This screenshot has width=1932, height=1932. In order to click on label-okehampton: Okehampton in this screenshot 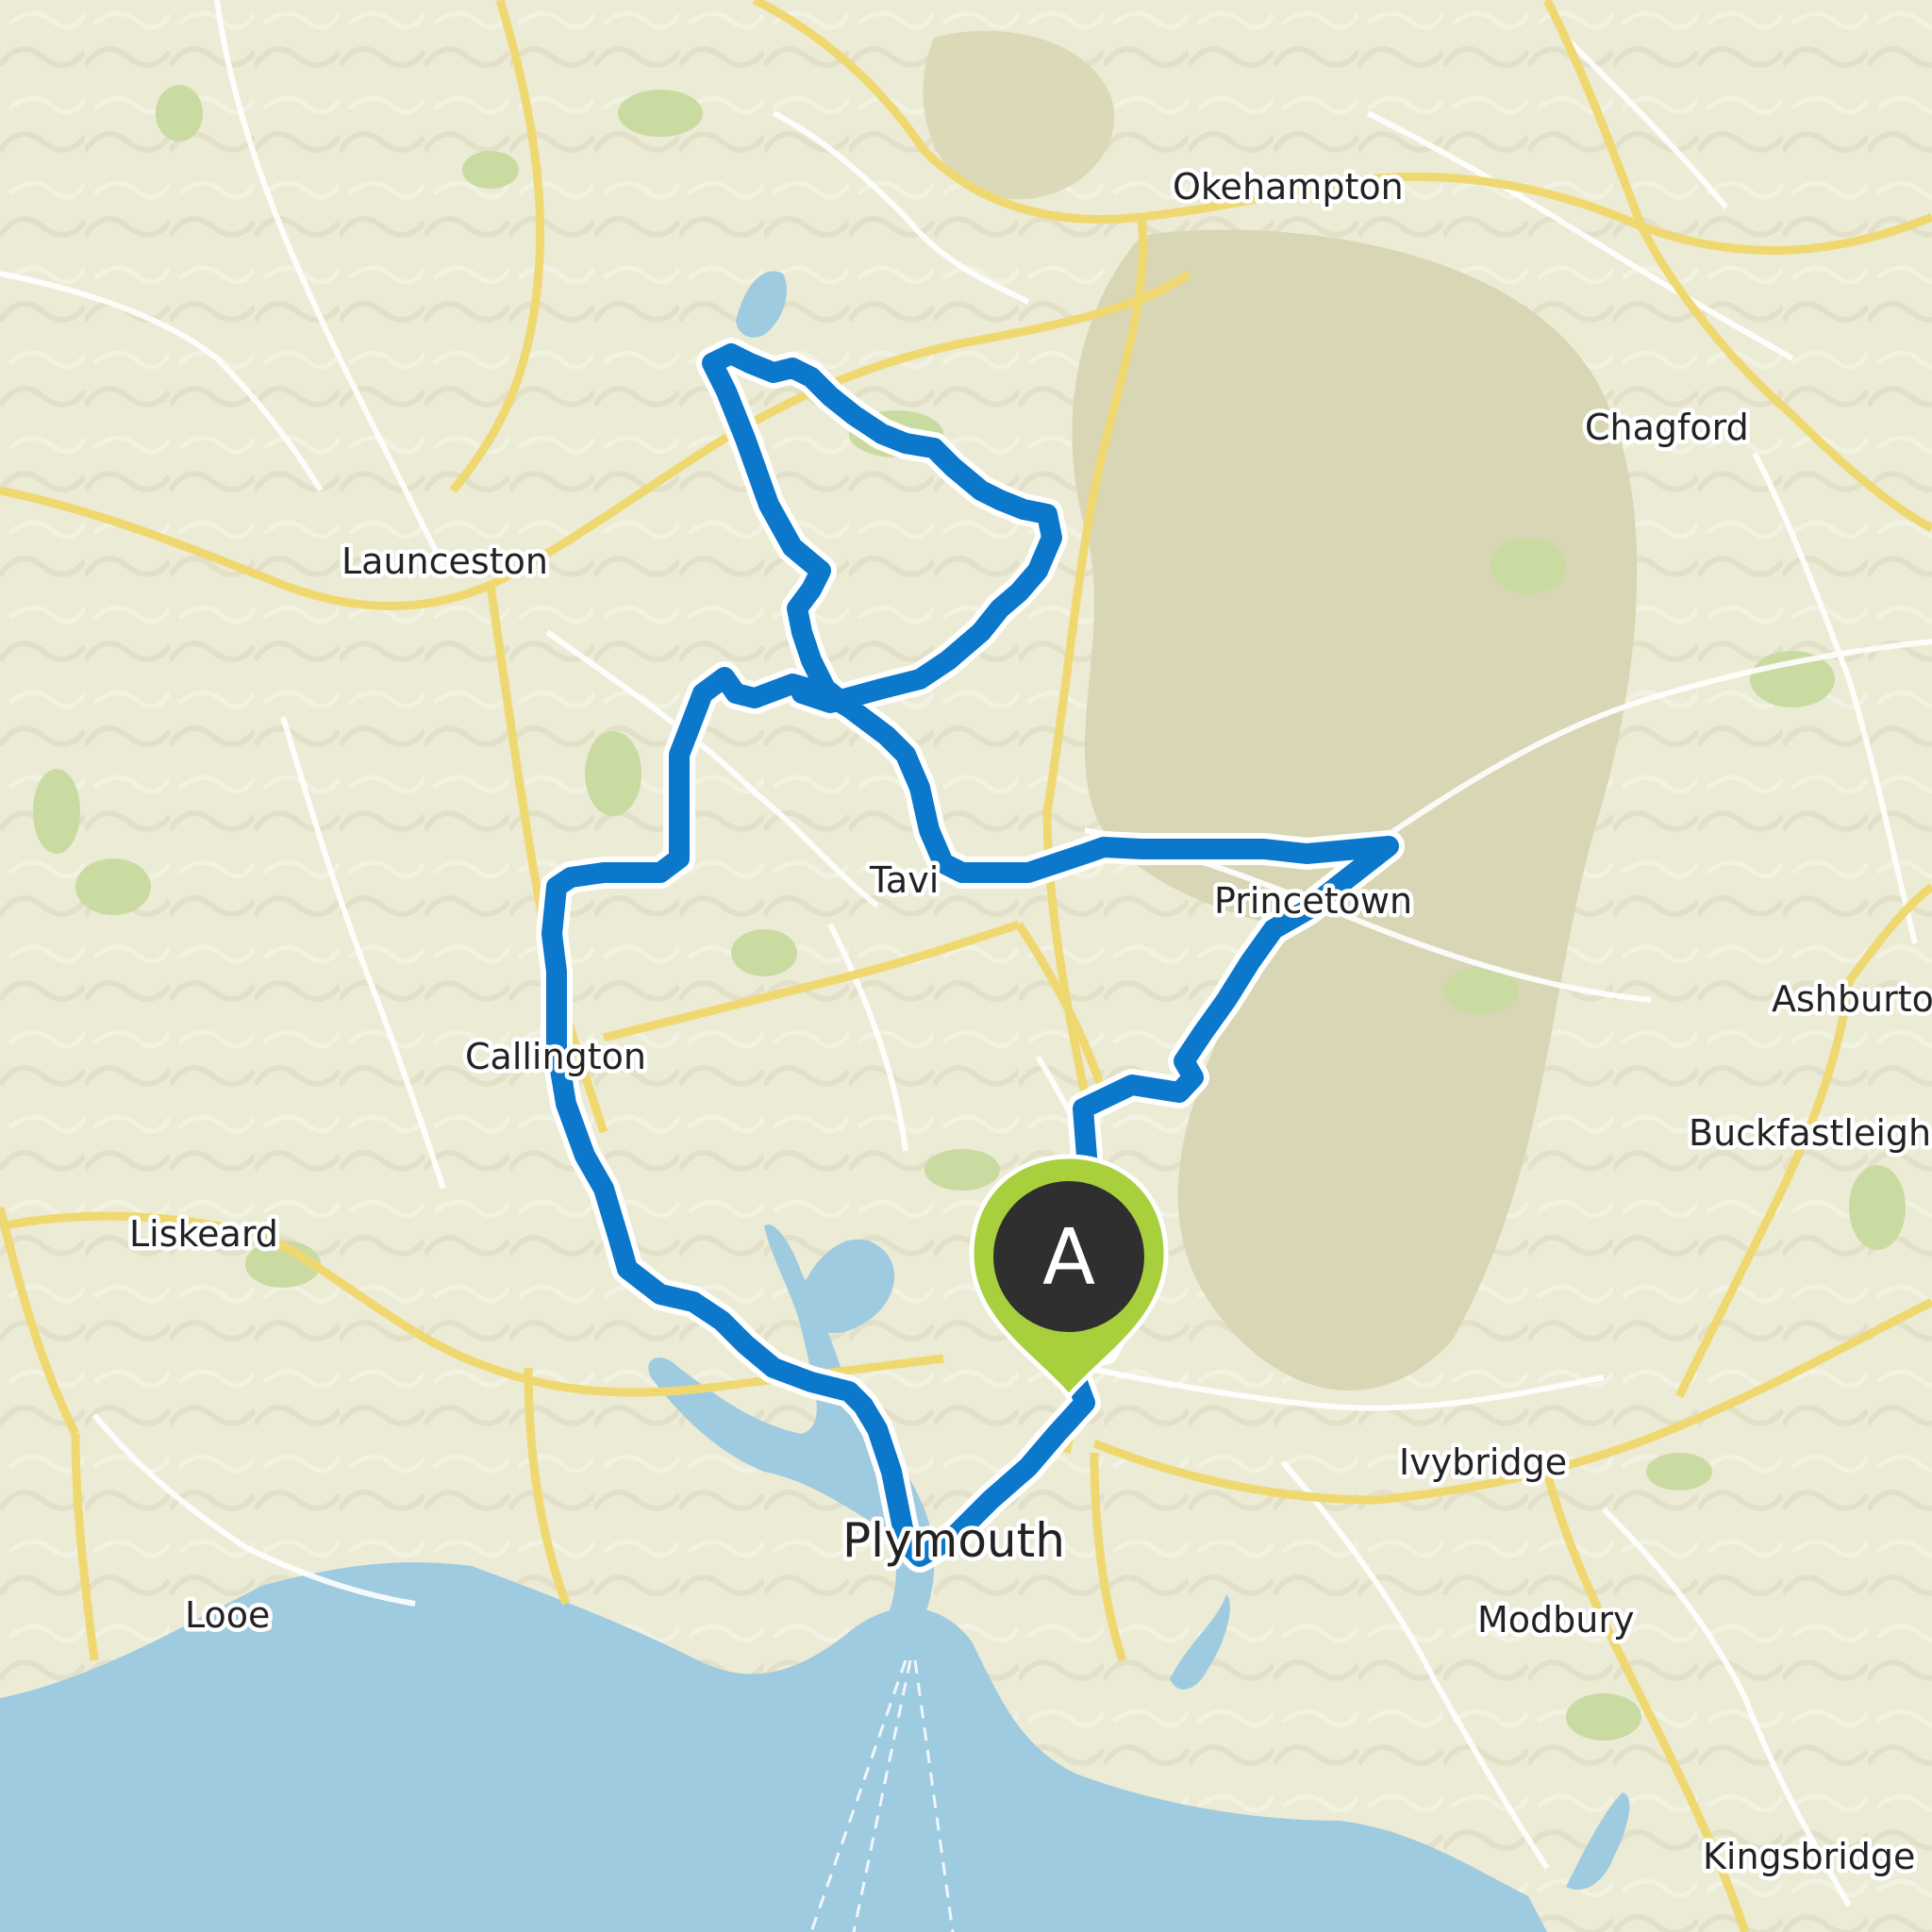, I will do `click(1288, 187)`.